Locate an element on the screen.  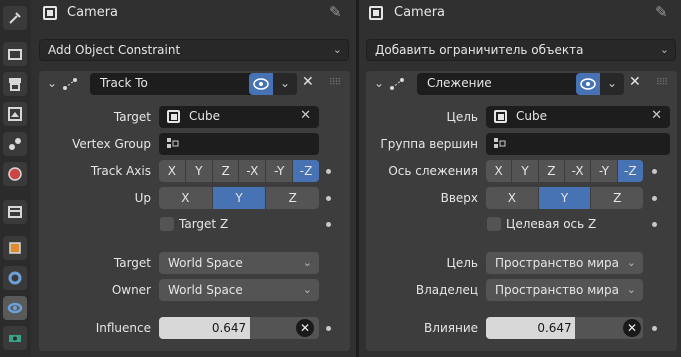
data-icon is located at coordinates (15, 338).